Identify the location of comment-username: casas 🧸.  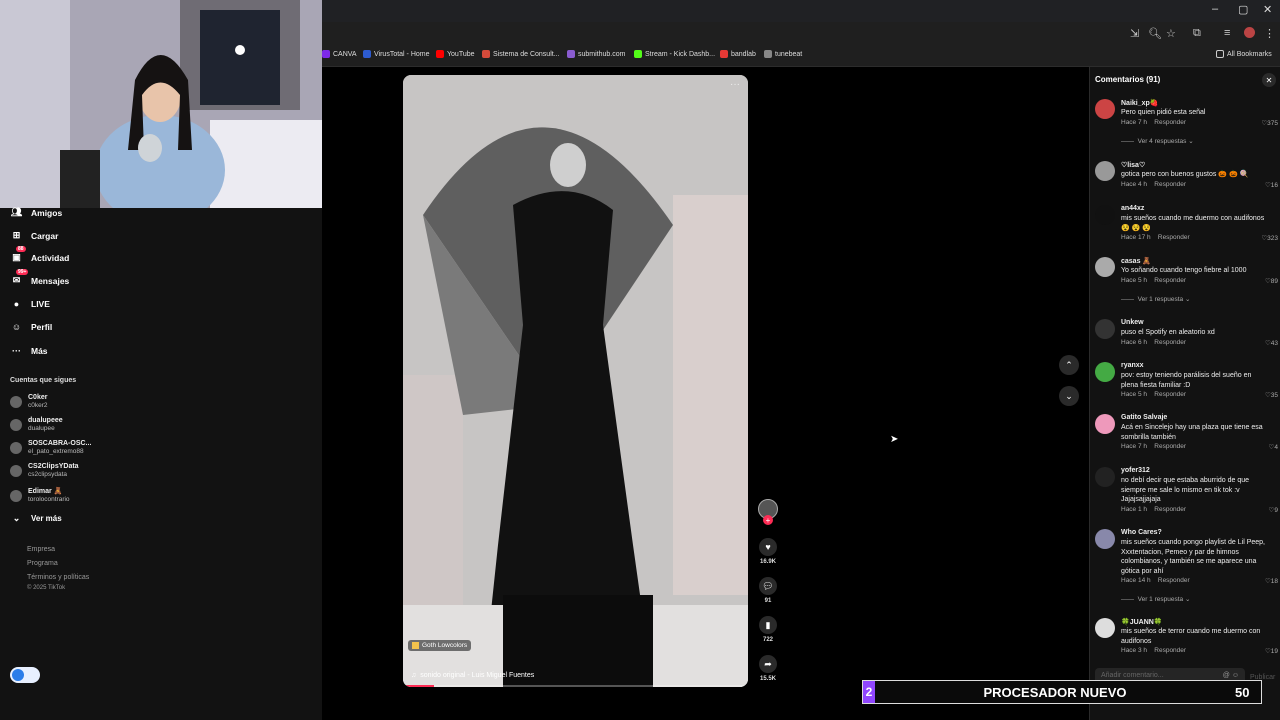
(1136, 261).